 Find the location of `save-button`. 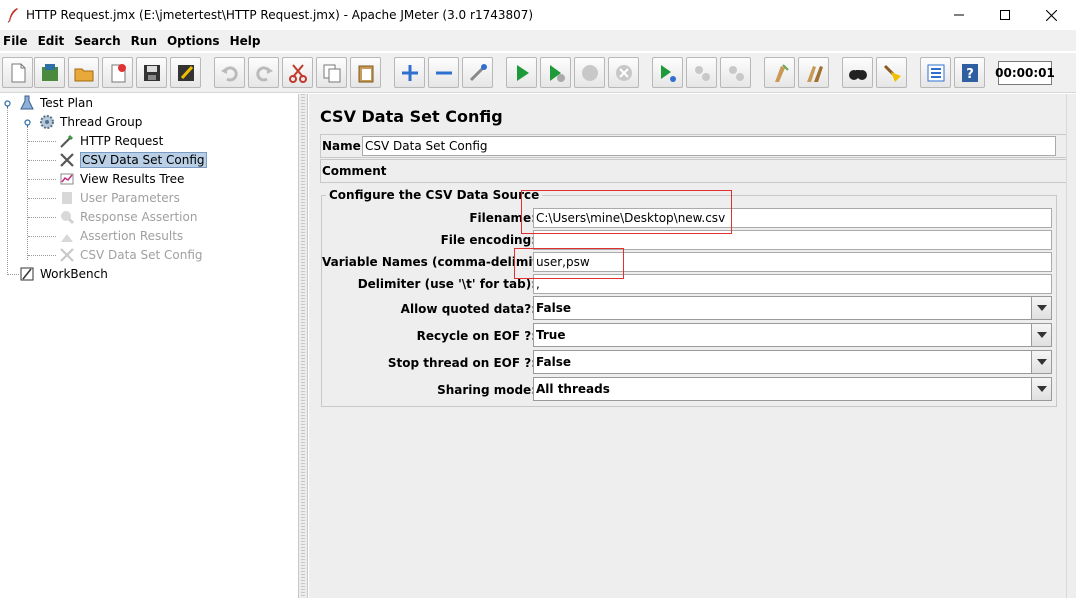

save-button is located at coordinates (151, 72).